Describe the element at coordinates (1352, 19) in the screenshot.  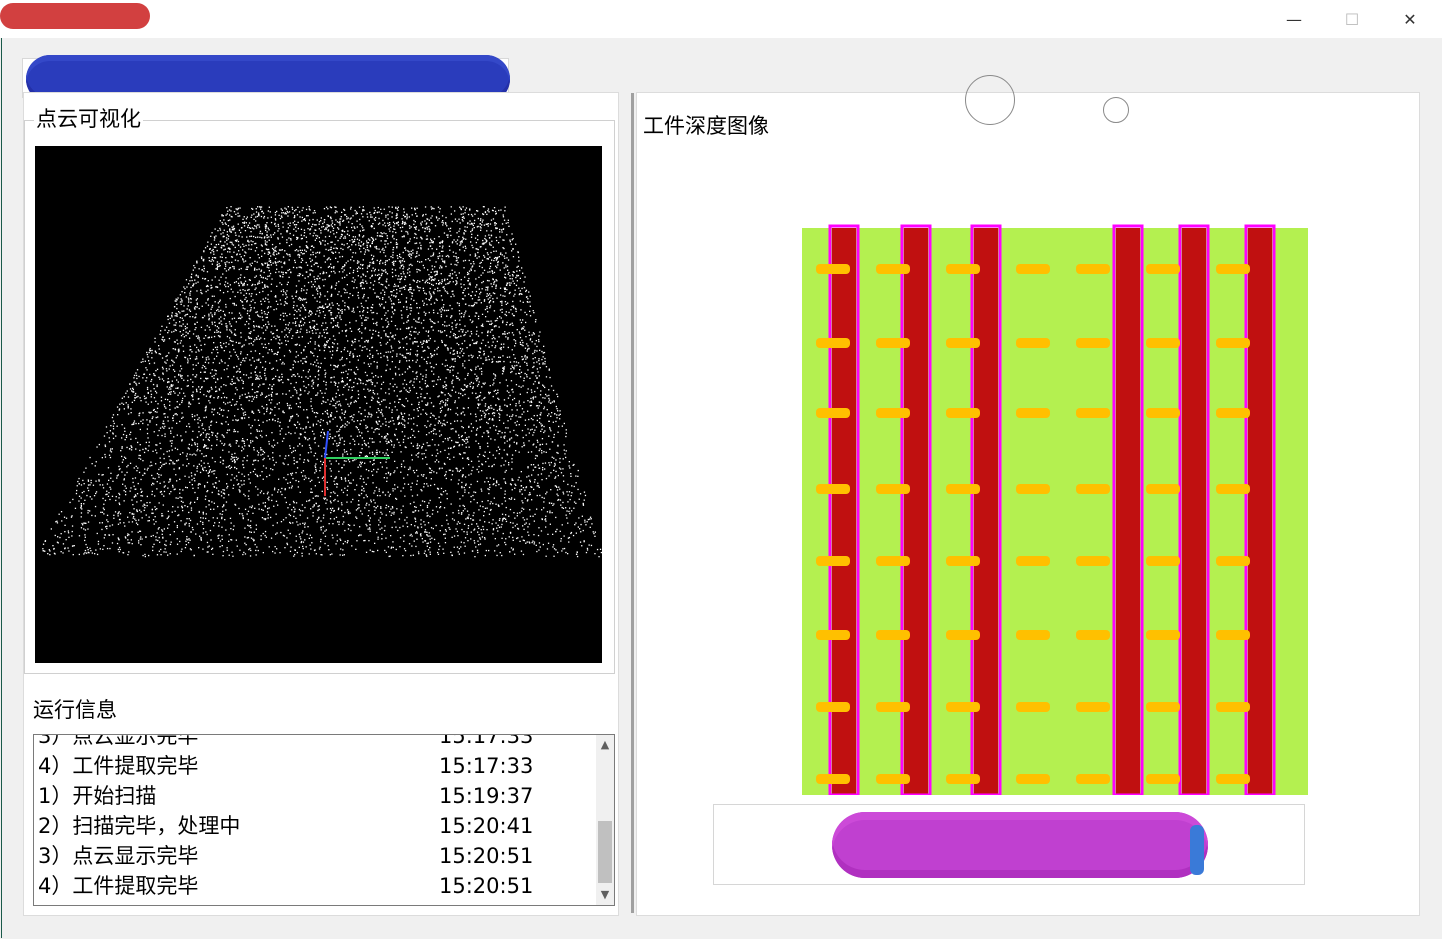
I see `maximize-button: ☐` at that location.